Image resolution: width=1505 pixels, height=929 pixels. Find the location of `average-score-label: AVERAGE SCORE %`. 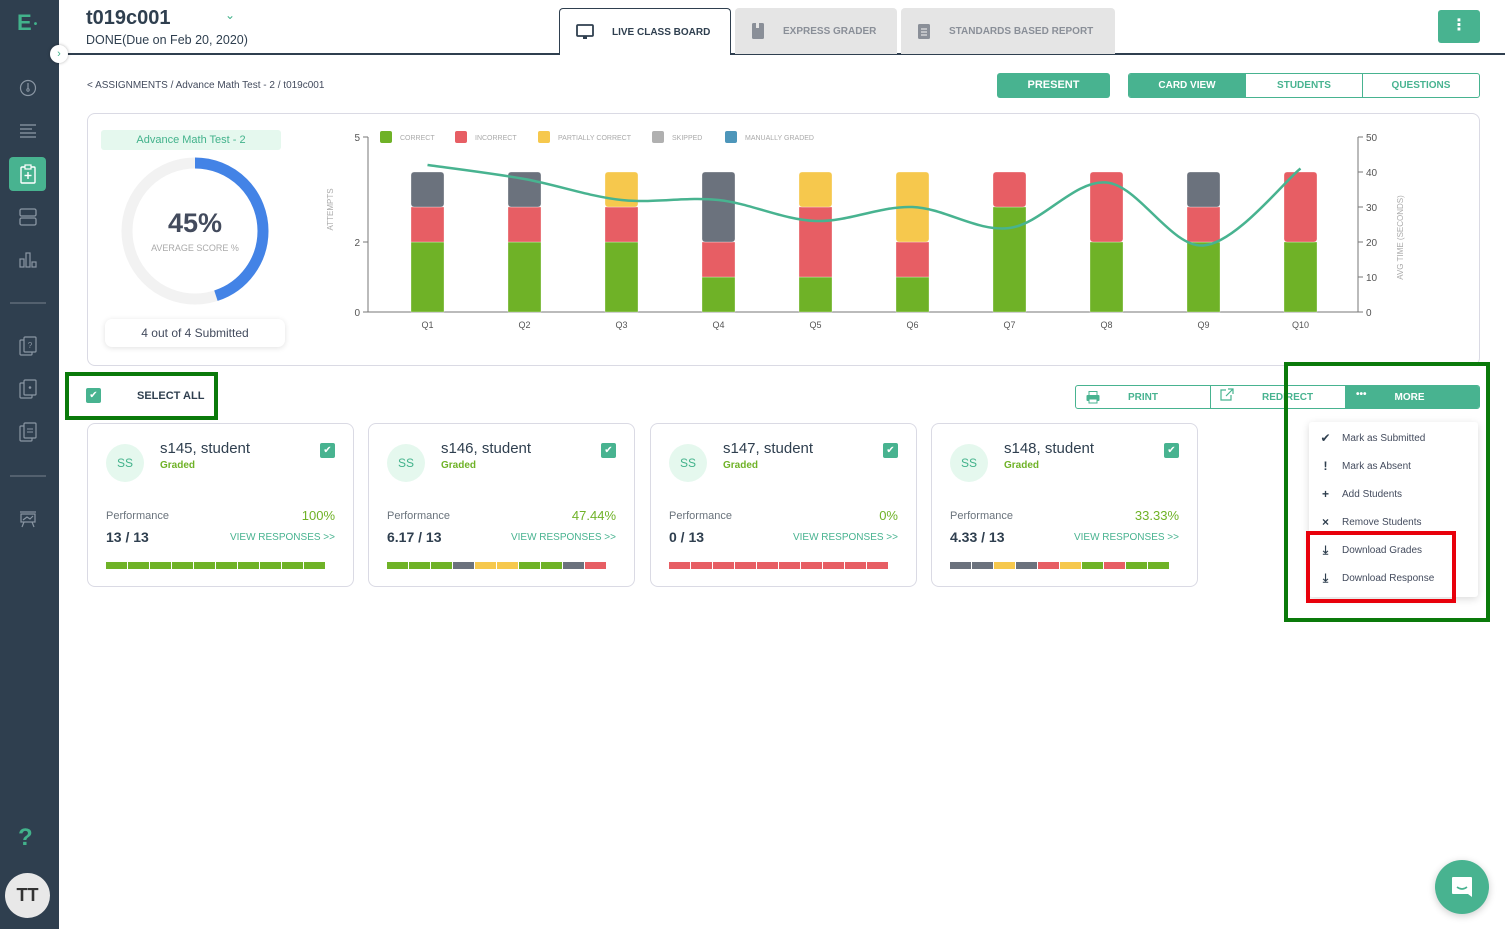

average-score-label: AVERAGE SCORE % is located at coordinates (195, 248).